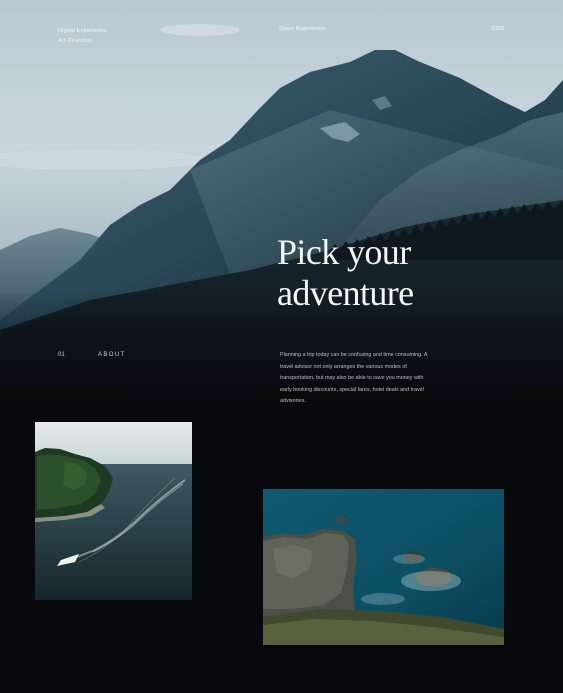  I want to click on headline-line-2: adventure, so click(345, 293).